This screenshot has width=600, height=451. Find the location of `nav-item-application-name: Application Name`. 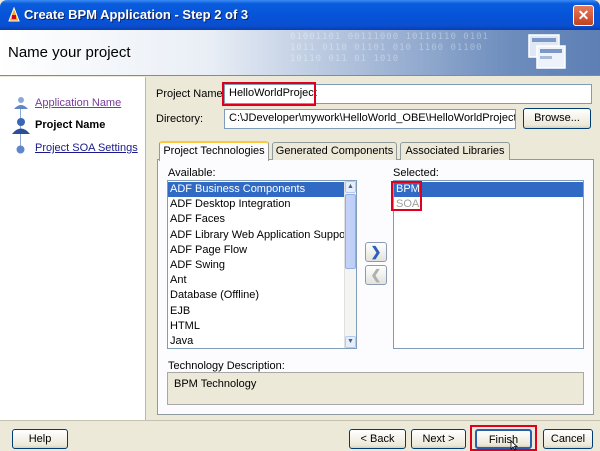

nav-item-application-name: Application Name is located at coordinates (73, 104).